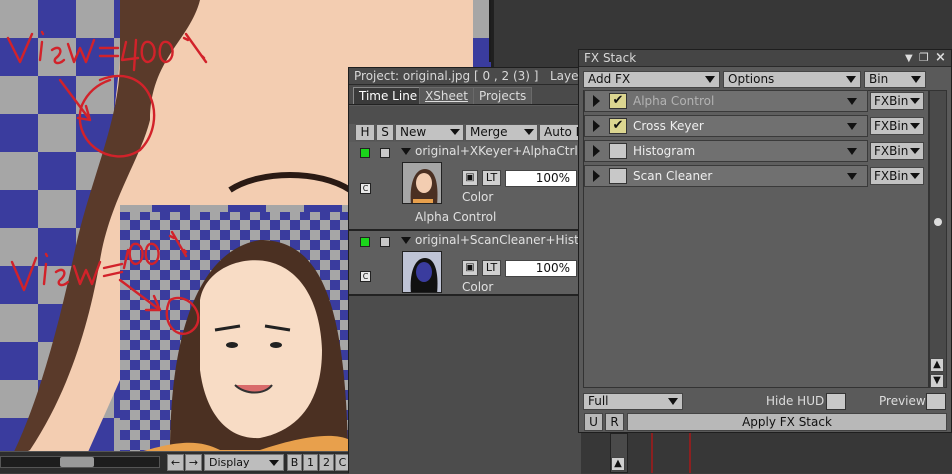 The width and height of the screenshot is (952, 474). Describe the element at coordinates (193, 462) in the screenshot. I see `next-arrow-icon: →` at that location.